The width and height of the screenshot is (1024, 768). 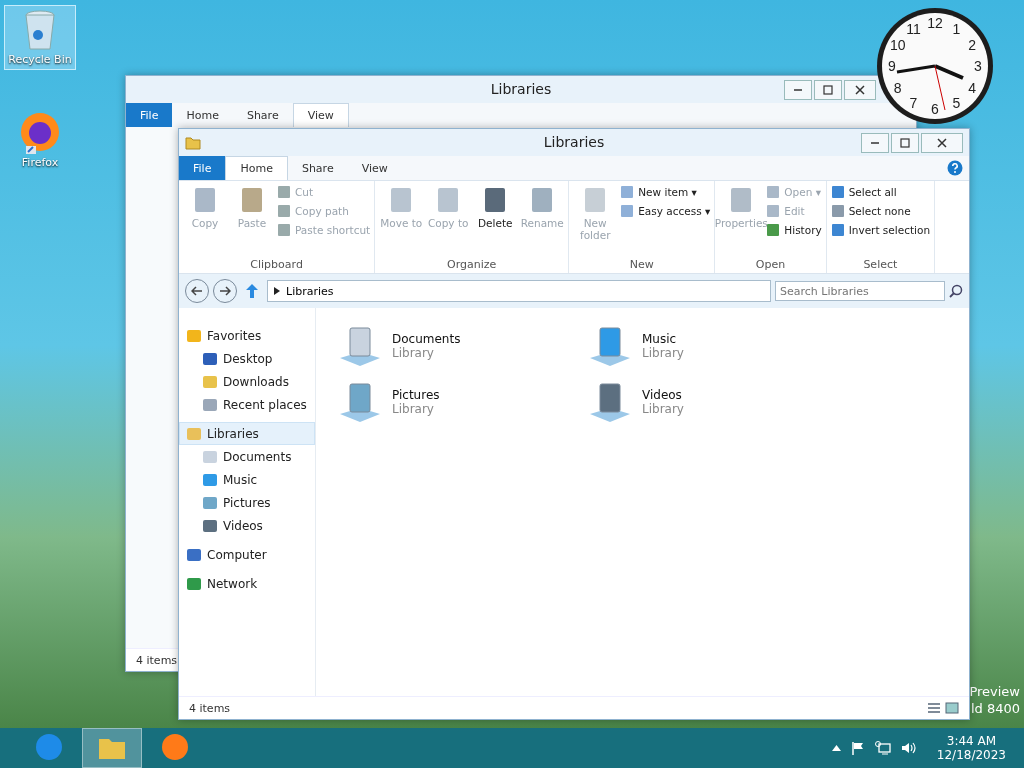 What do you see at coordinates (935, 23) in the screenshot?
I see `clock-numeral: 12` at bounding box center [935, 23].